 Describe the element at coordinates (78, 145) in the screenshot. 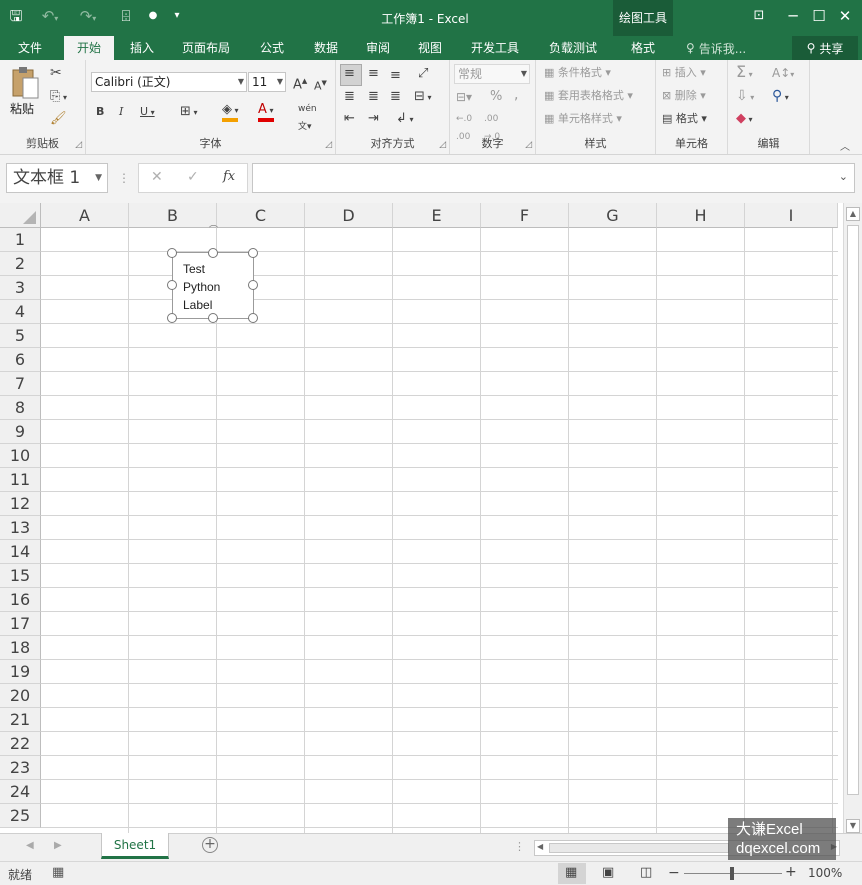

I see `clipboard-launcher-icon: ◿` at that location.